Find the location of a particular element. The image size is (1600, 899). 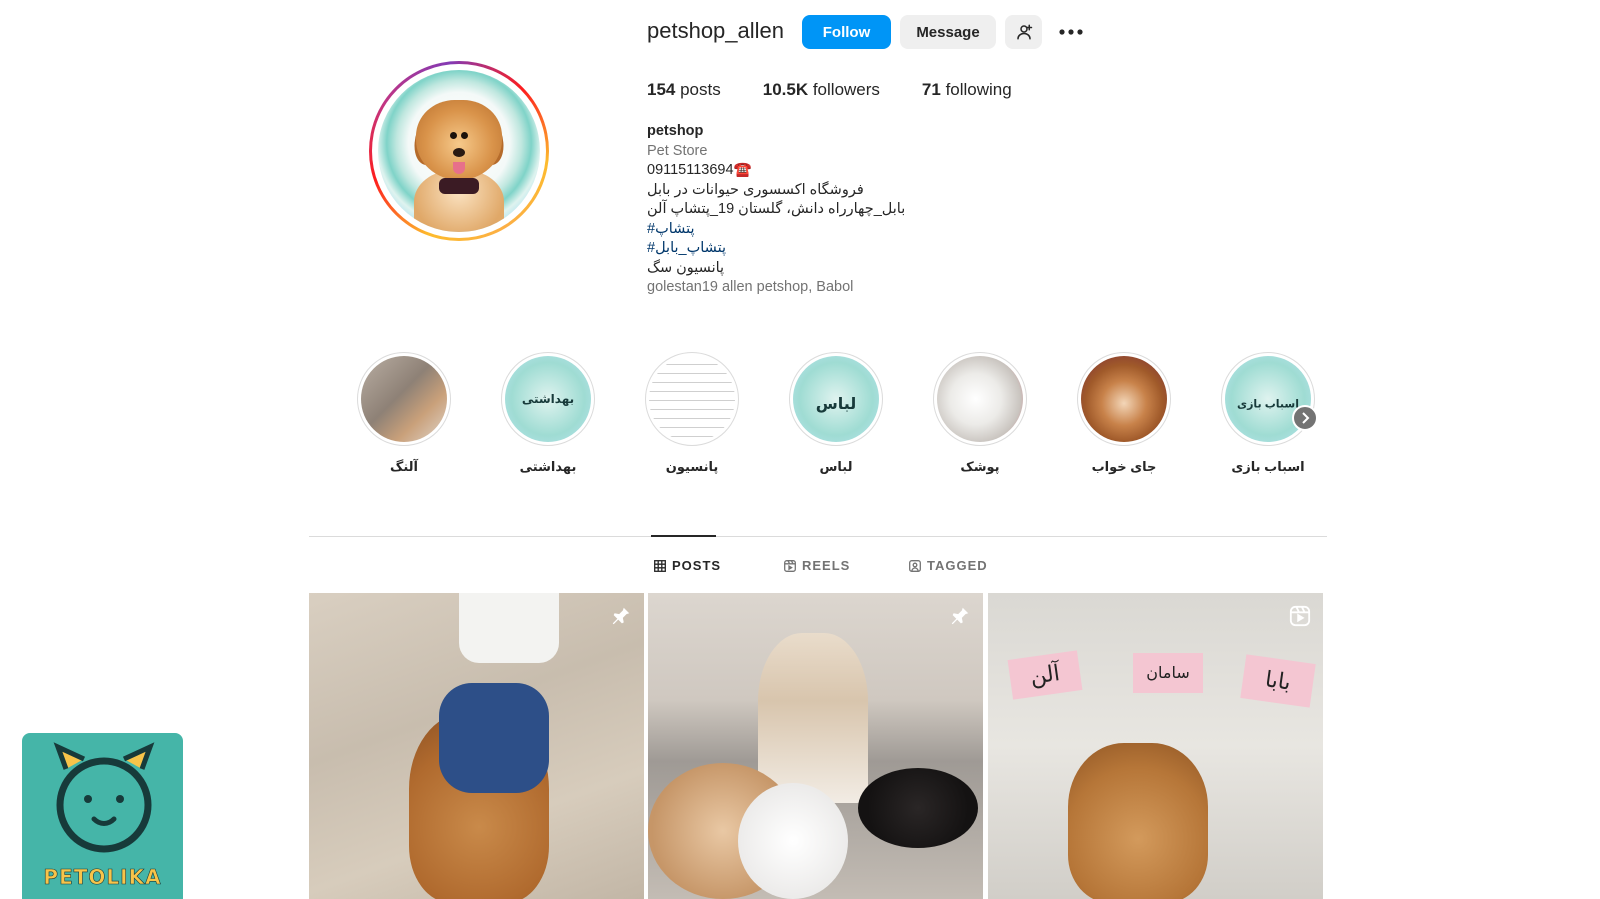

followers-stat: 10.5K followers is located at coordinates (821, 90).